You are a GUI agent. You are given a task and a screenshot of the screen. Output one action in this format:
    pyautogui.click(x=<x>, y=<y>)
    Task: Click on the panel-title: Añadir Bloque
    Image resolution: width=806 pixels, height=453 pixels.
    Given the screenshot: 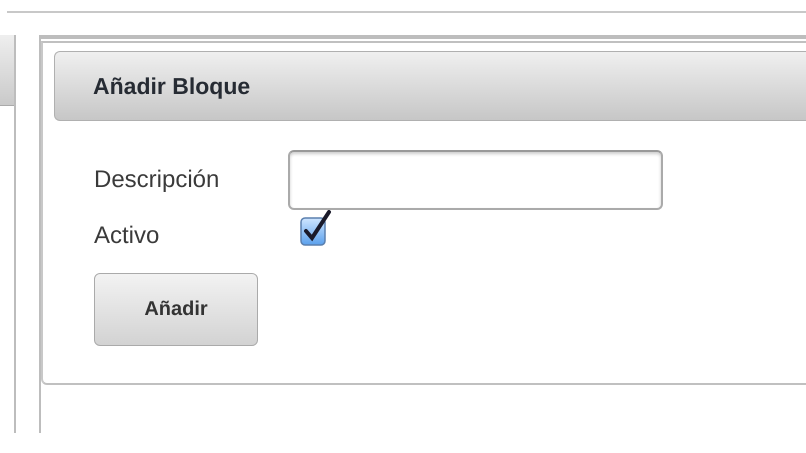 What is the action you would take?
    pyautogui.click(x=171, y=86)
    